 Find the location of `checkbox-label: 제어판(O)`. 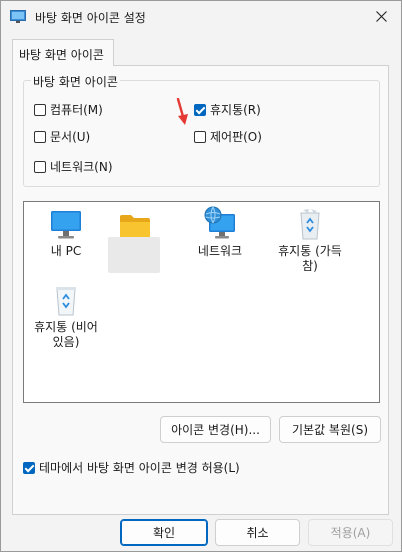

checkbox-label: 제어판(O) is located at coordinates (236, 137).